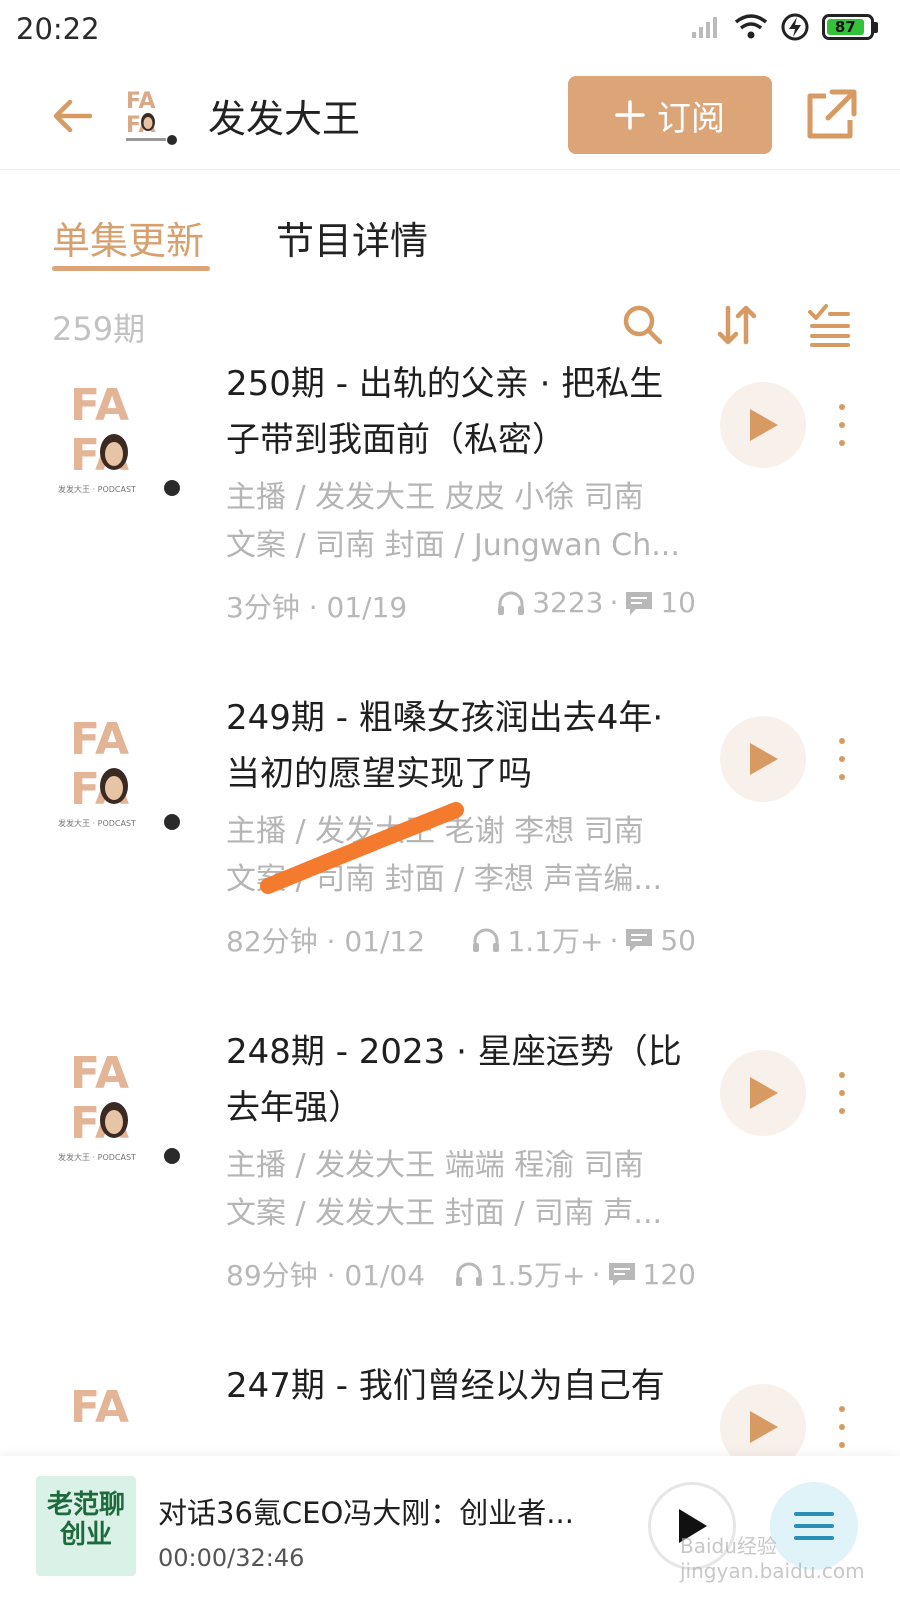 This screenshot has width=900, height=1600. Describe the element at coordinates (751, 26) in the screenshot. I see `wifi-icon` at that location.